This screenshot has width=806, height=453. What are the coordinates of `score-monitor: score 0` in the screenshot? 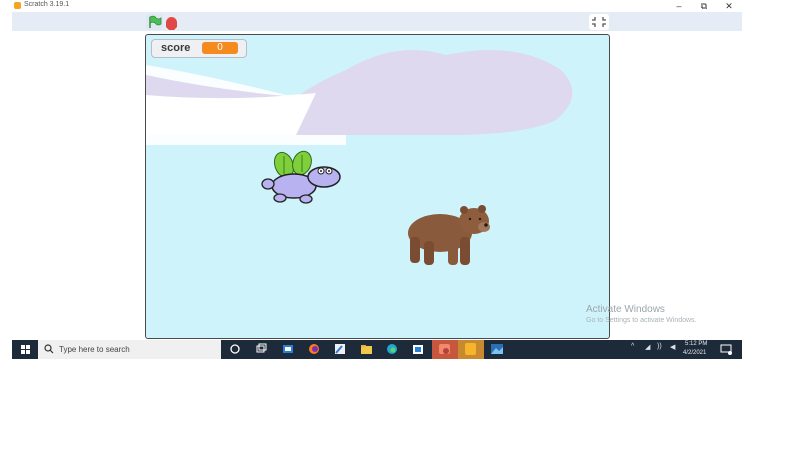 It's located at (199, 48).